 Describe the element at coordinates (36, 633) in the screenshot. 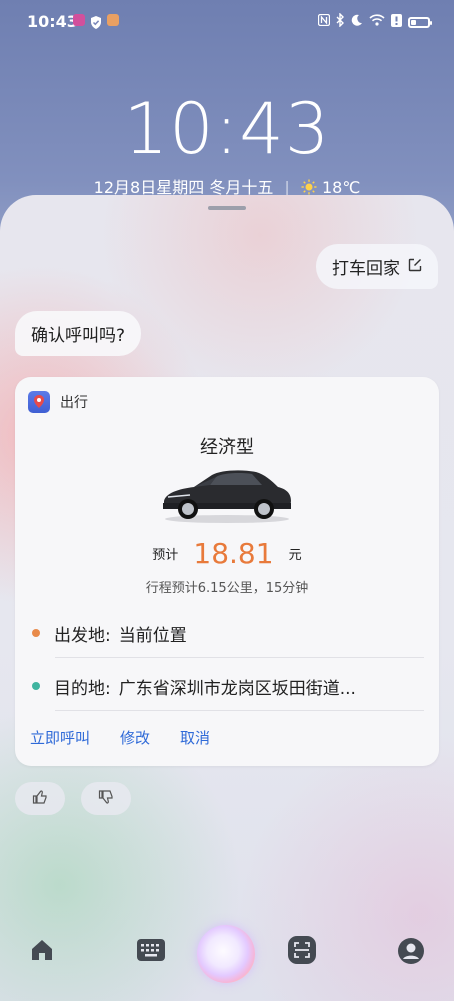

I see `origin-dot` at that location.